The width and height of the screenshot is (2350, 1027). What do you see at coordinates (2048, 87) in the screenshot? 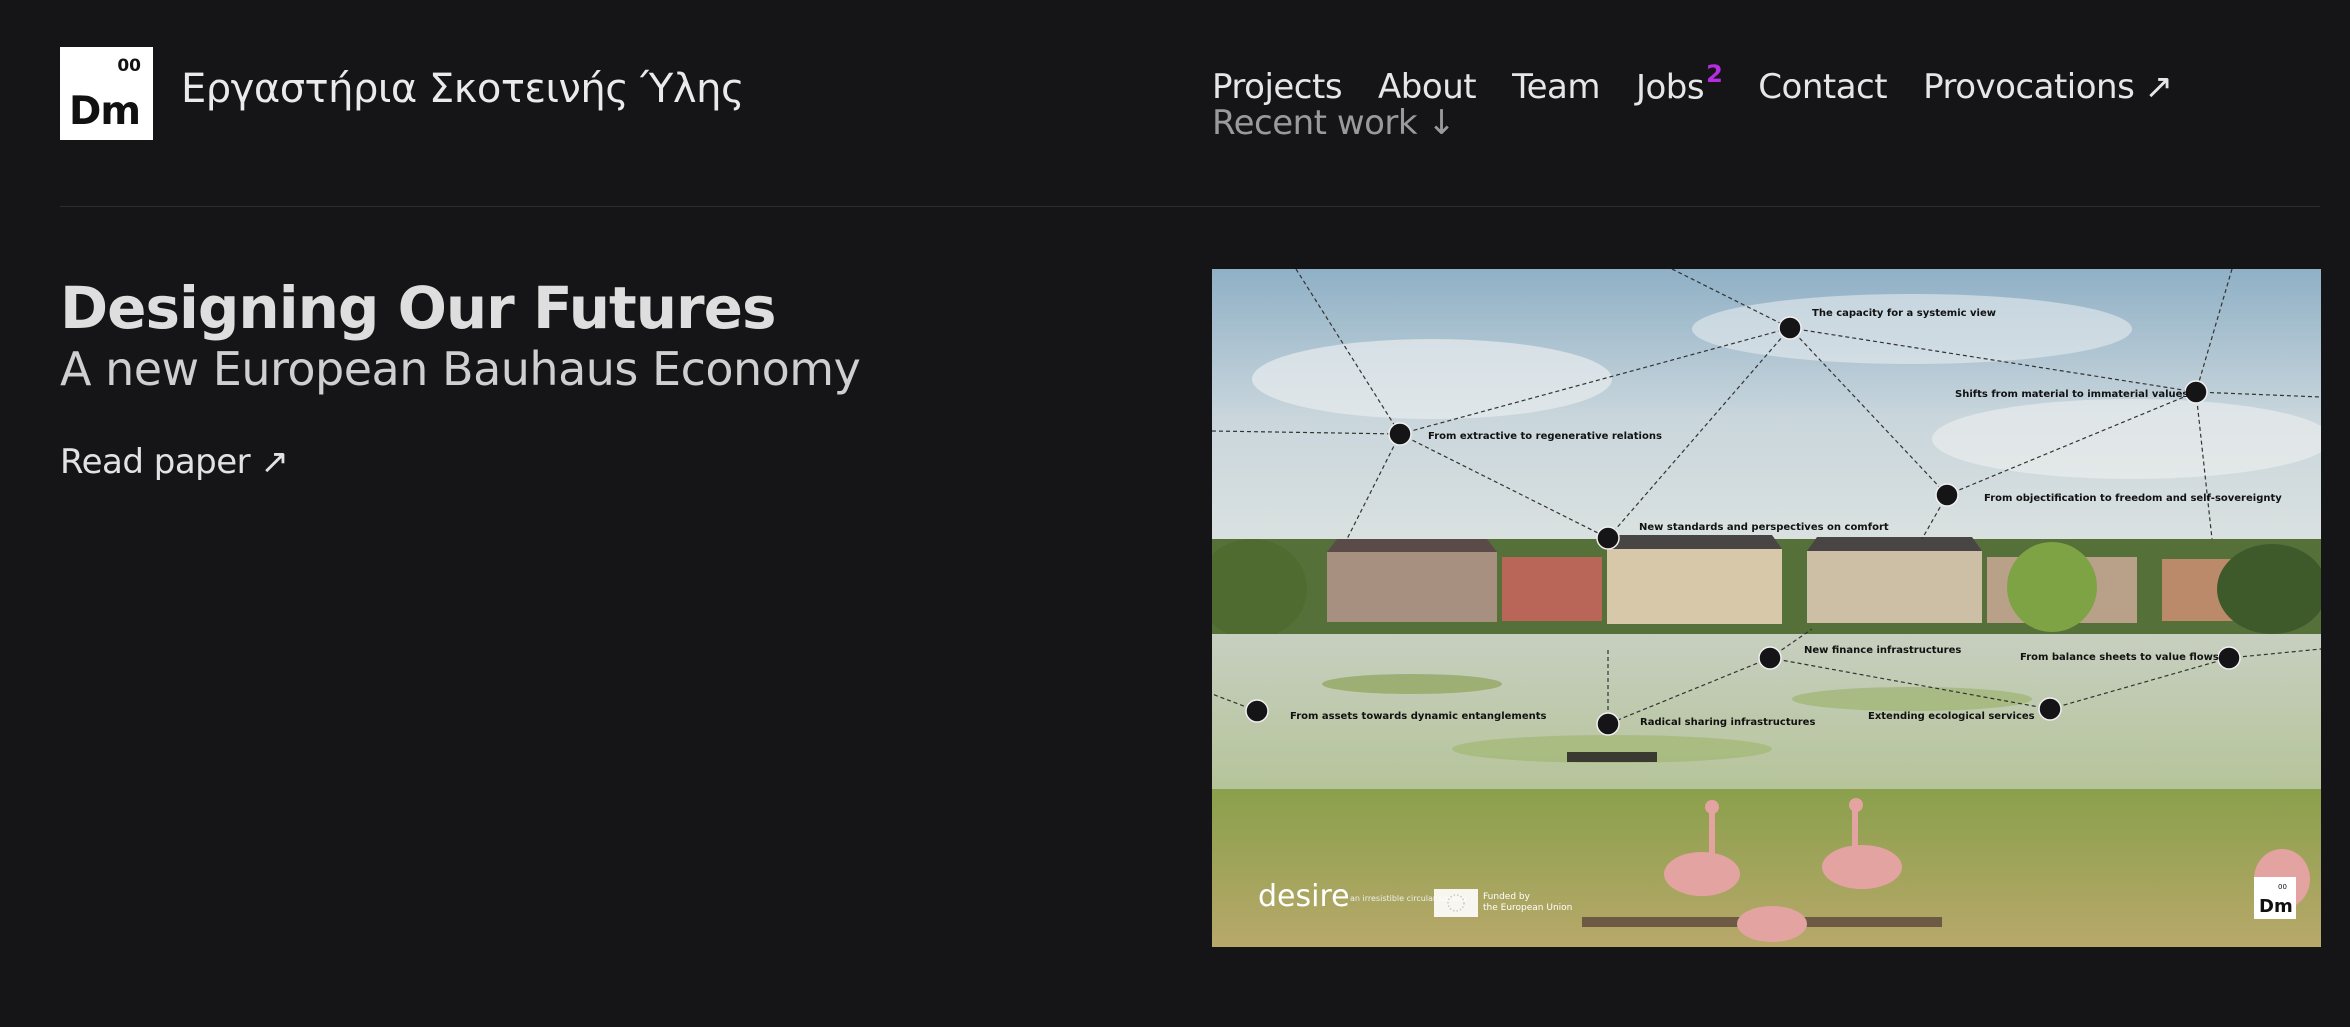
I see `nav-provocations: Provocations ↗` at bounding box center [2048, 87].